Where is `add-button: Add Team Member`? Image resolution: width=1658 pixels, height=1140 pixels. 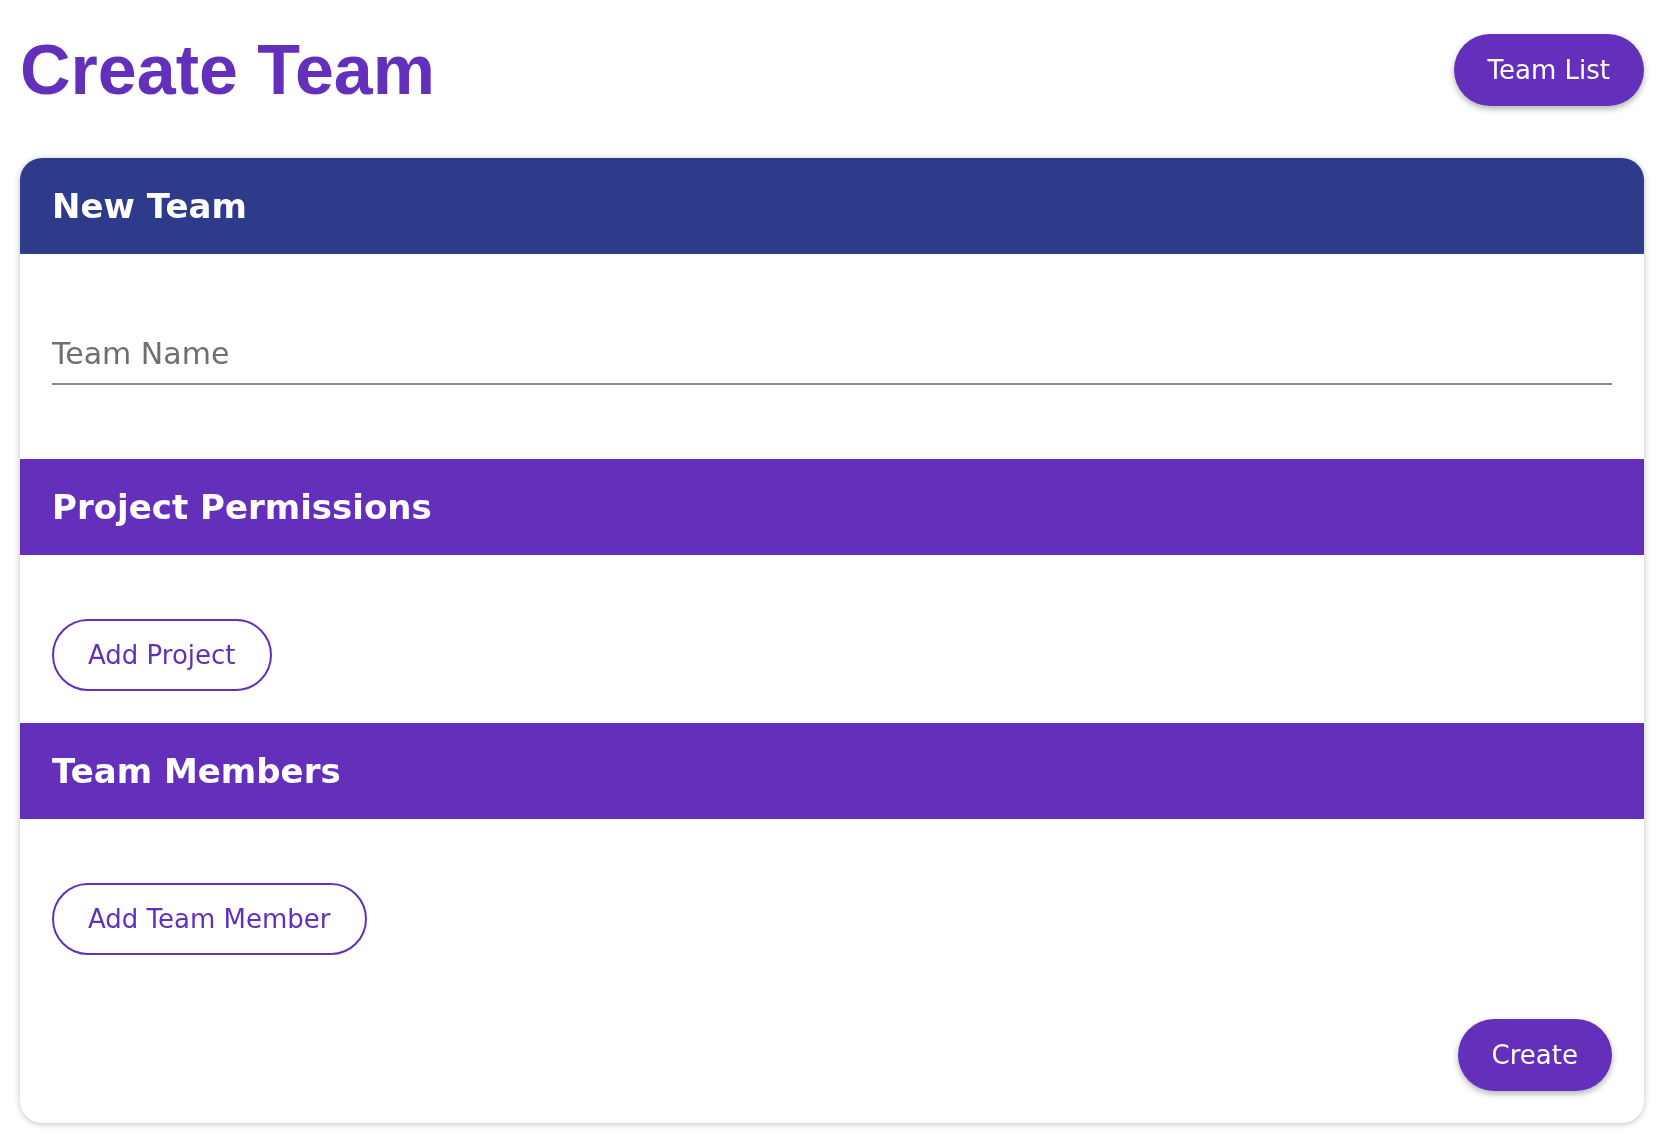
add-button: Add Team Member is located at coordinates (209, 919).